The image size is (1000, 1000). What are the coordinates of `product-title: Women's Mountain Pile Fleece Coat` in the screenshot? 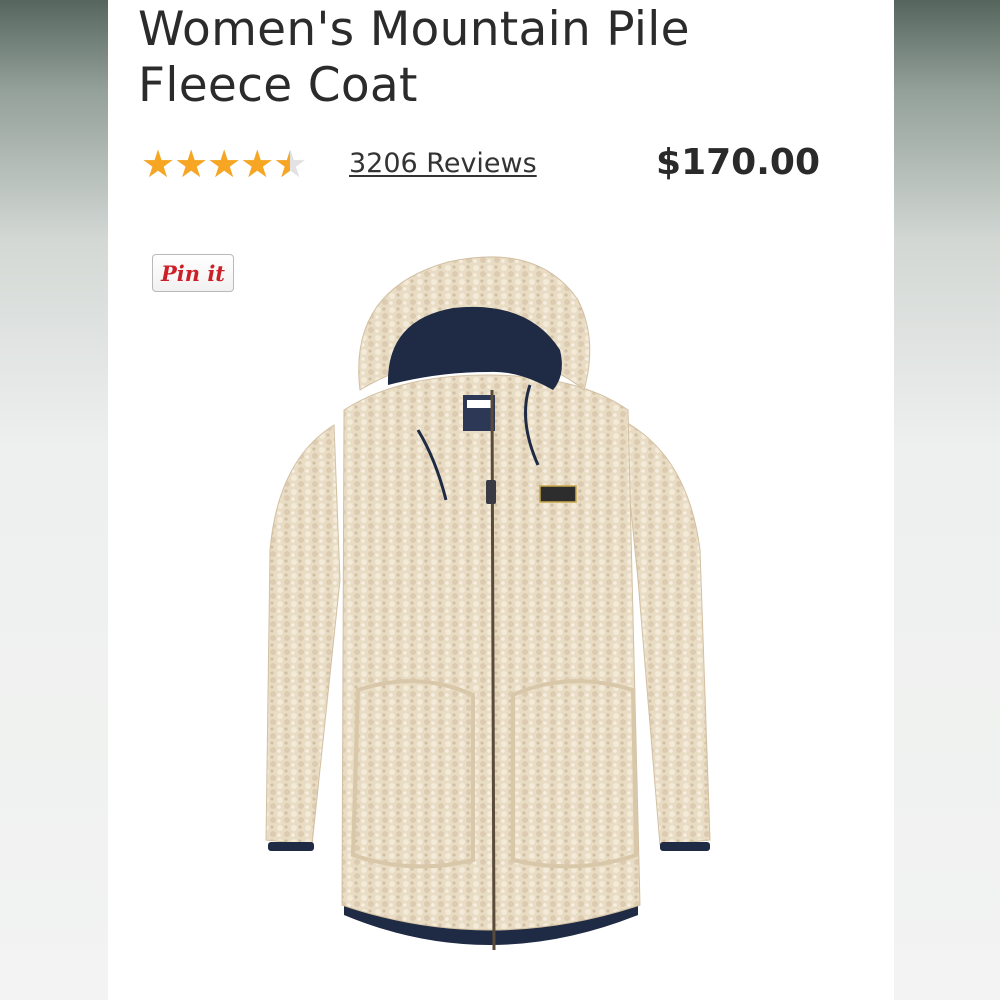 It's located at (414, 57).